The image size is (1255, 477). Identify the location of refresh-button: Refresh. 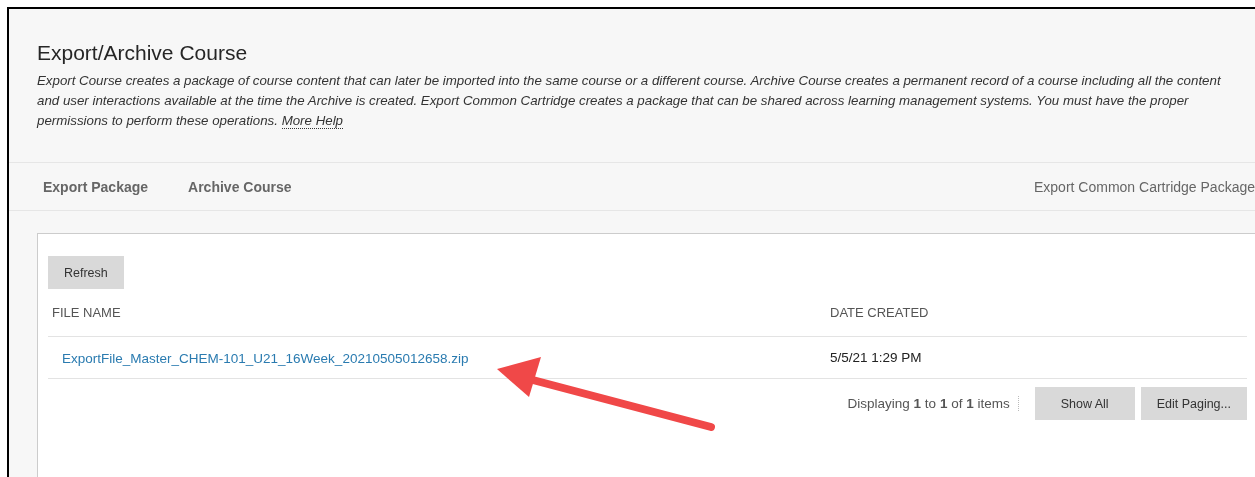
(86, 272).